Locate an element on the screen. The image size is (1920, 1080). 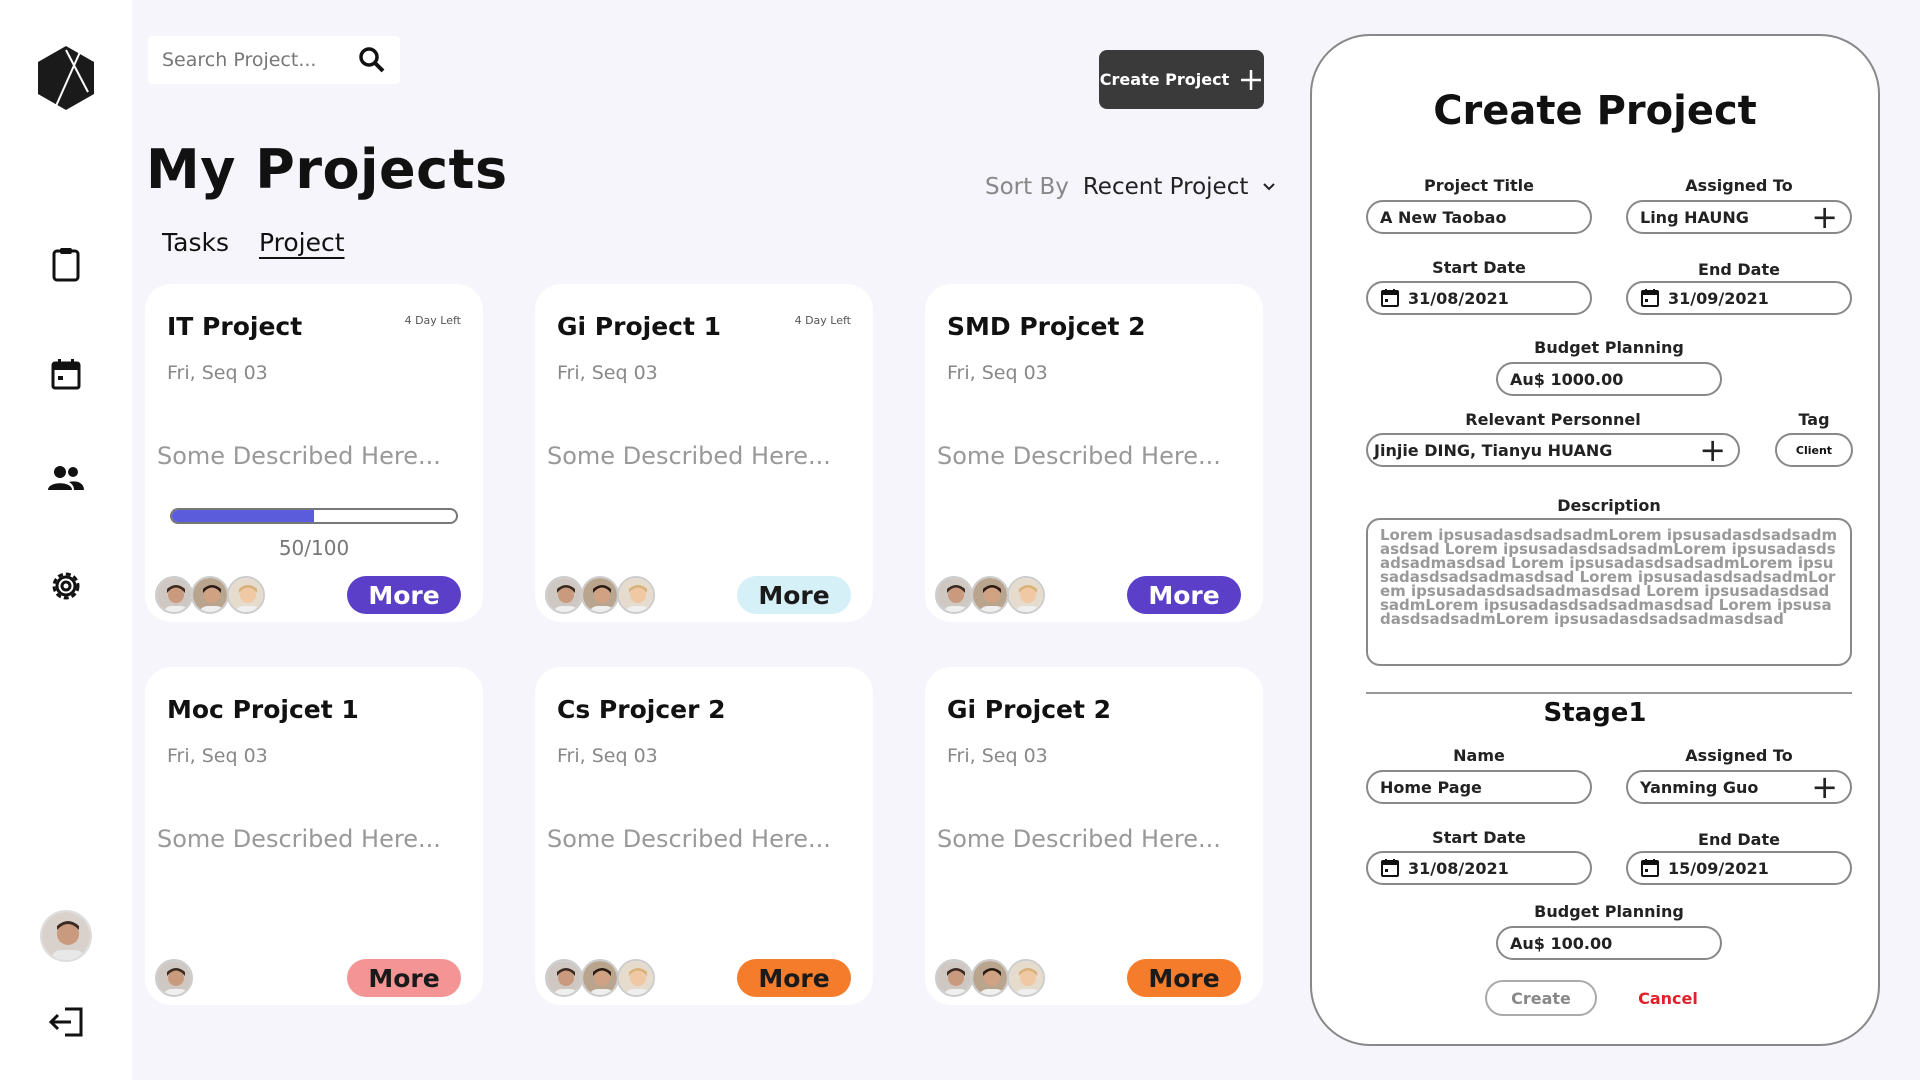
hexagon-logo is located at coordinates (66, 78).